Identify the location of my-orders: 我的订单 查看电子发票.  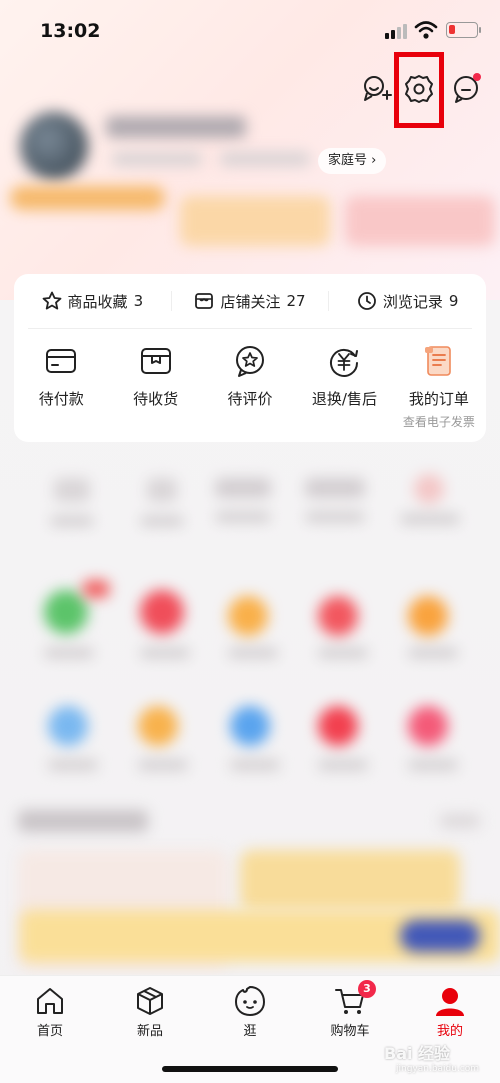
(439, 387).